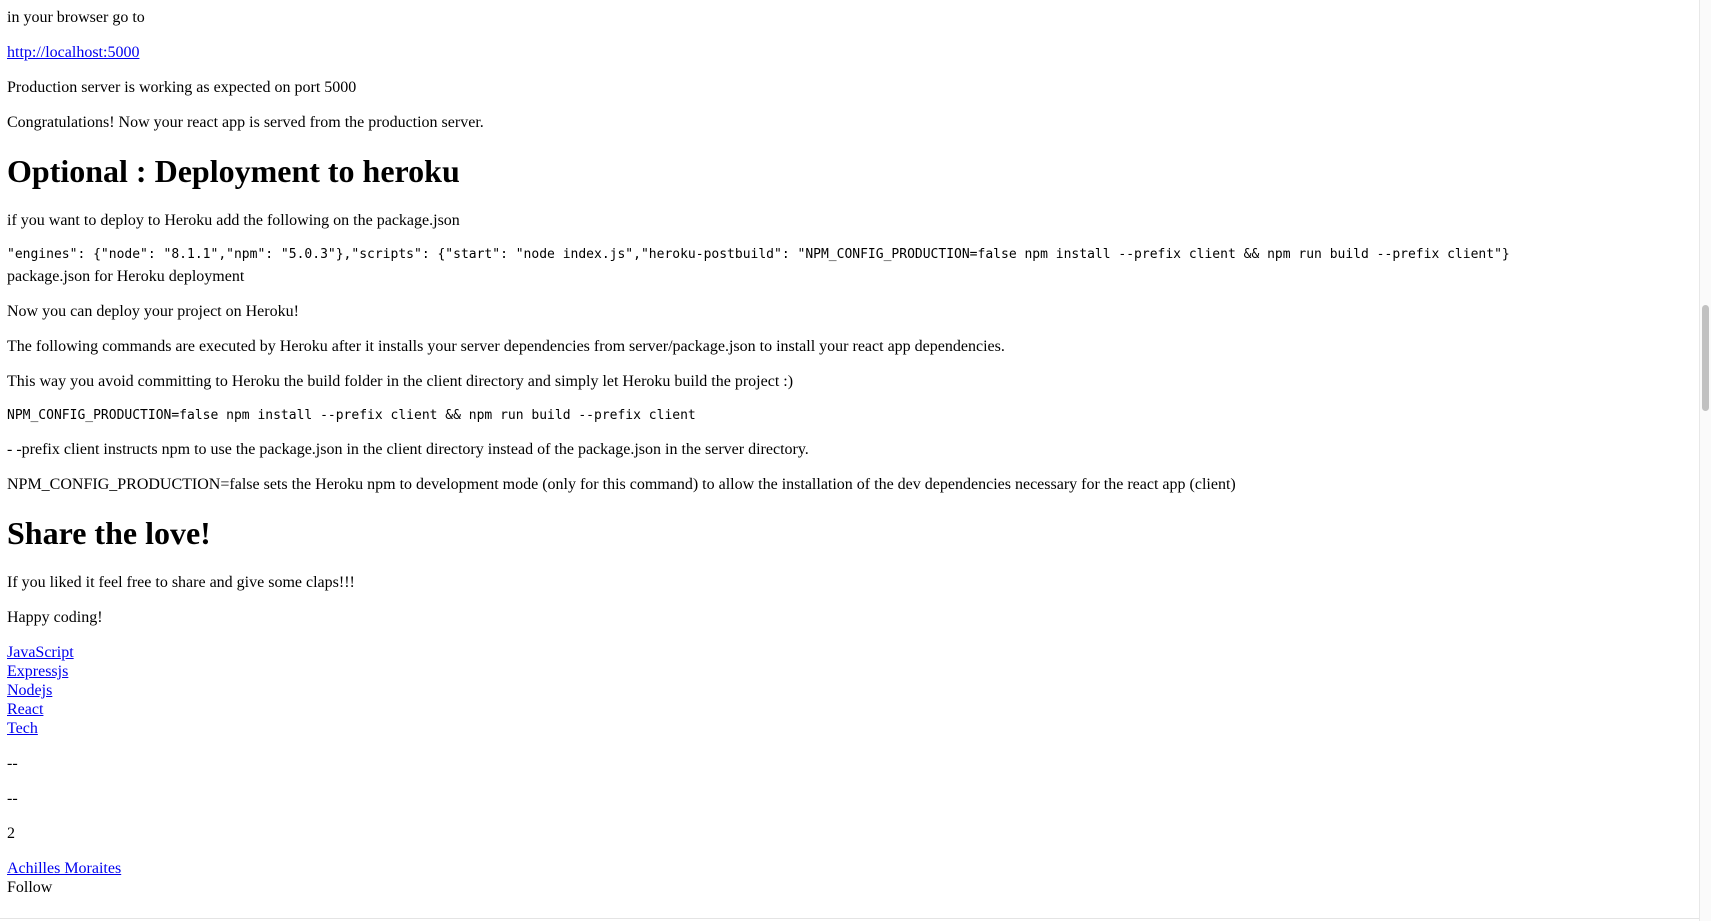 This screenshot has width=1711, height=921. Describe the element at coordinates (843, 728) in the screenshot. I see `tag-tech: Tech` at that location.